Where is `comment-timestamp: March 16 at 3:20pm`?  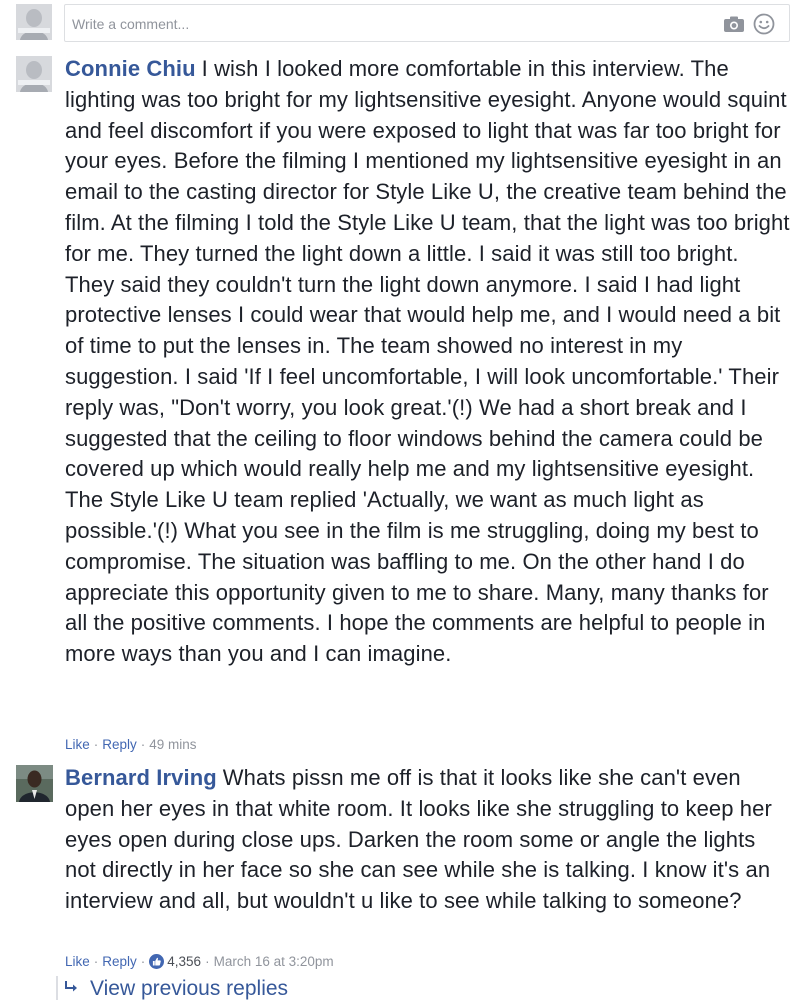
comment-timestamp: March 16 at 3:20pm is located at coordinates (274, 961).